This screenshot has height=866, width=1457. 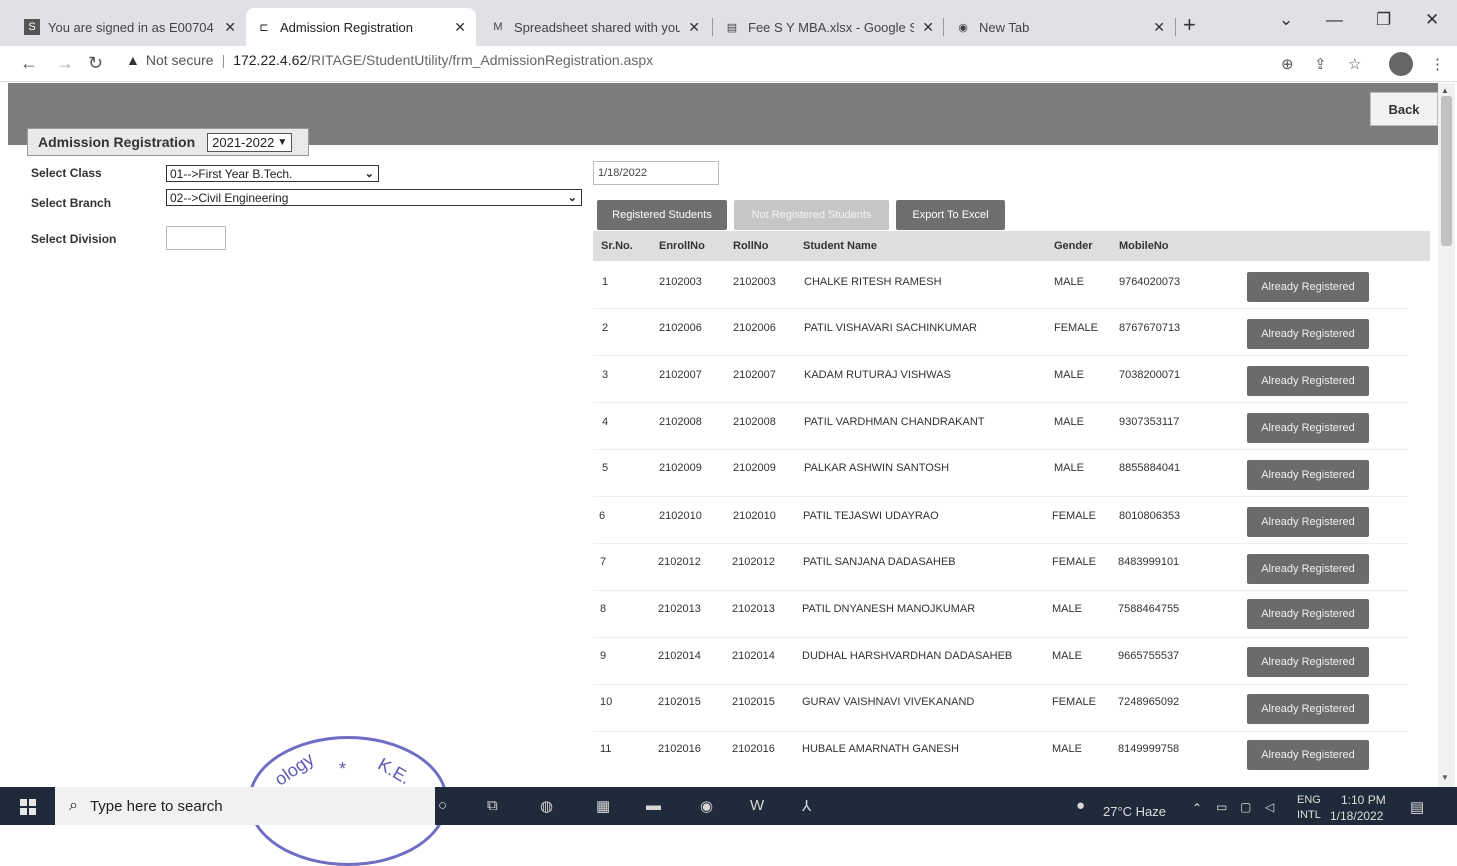 I want to click on cell-srno: 3, so click(x=605, y=375).